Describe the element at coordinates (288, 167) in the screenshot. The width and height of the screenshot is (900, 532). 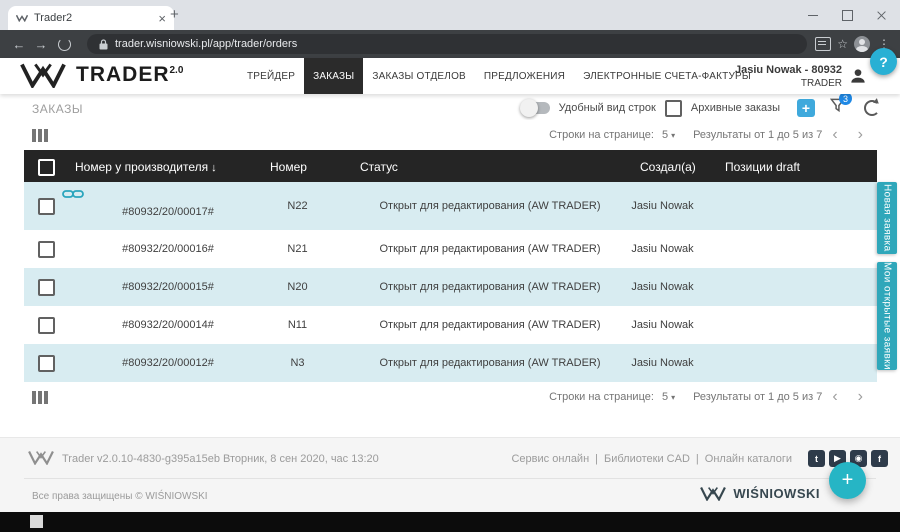
I see `column-header-number: Номер` at that location.